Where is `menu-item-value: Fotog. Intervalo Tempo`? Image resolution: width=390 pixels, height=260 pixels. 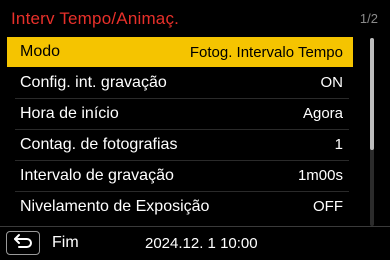
menu-item-value: Fotog. Intervalo Tempo is located at coordinates (266, 52).